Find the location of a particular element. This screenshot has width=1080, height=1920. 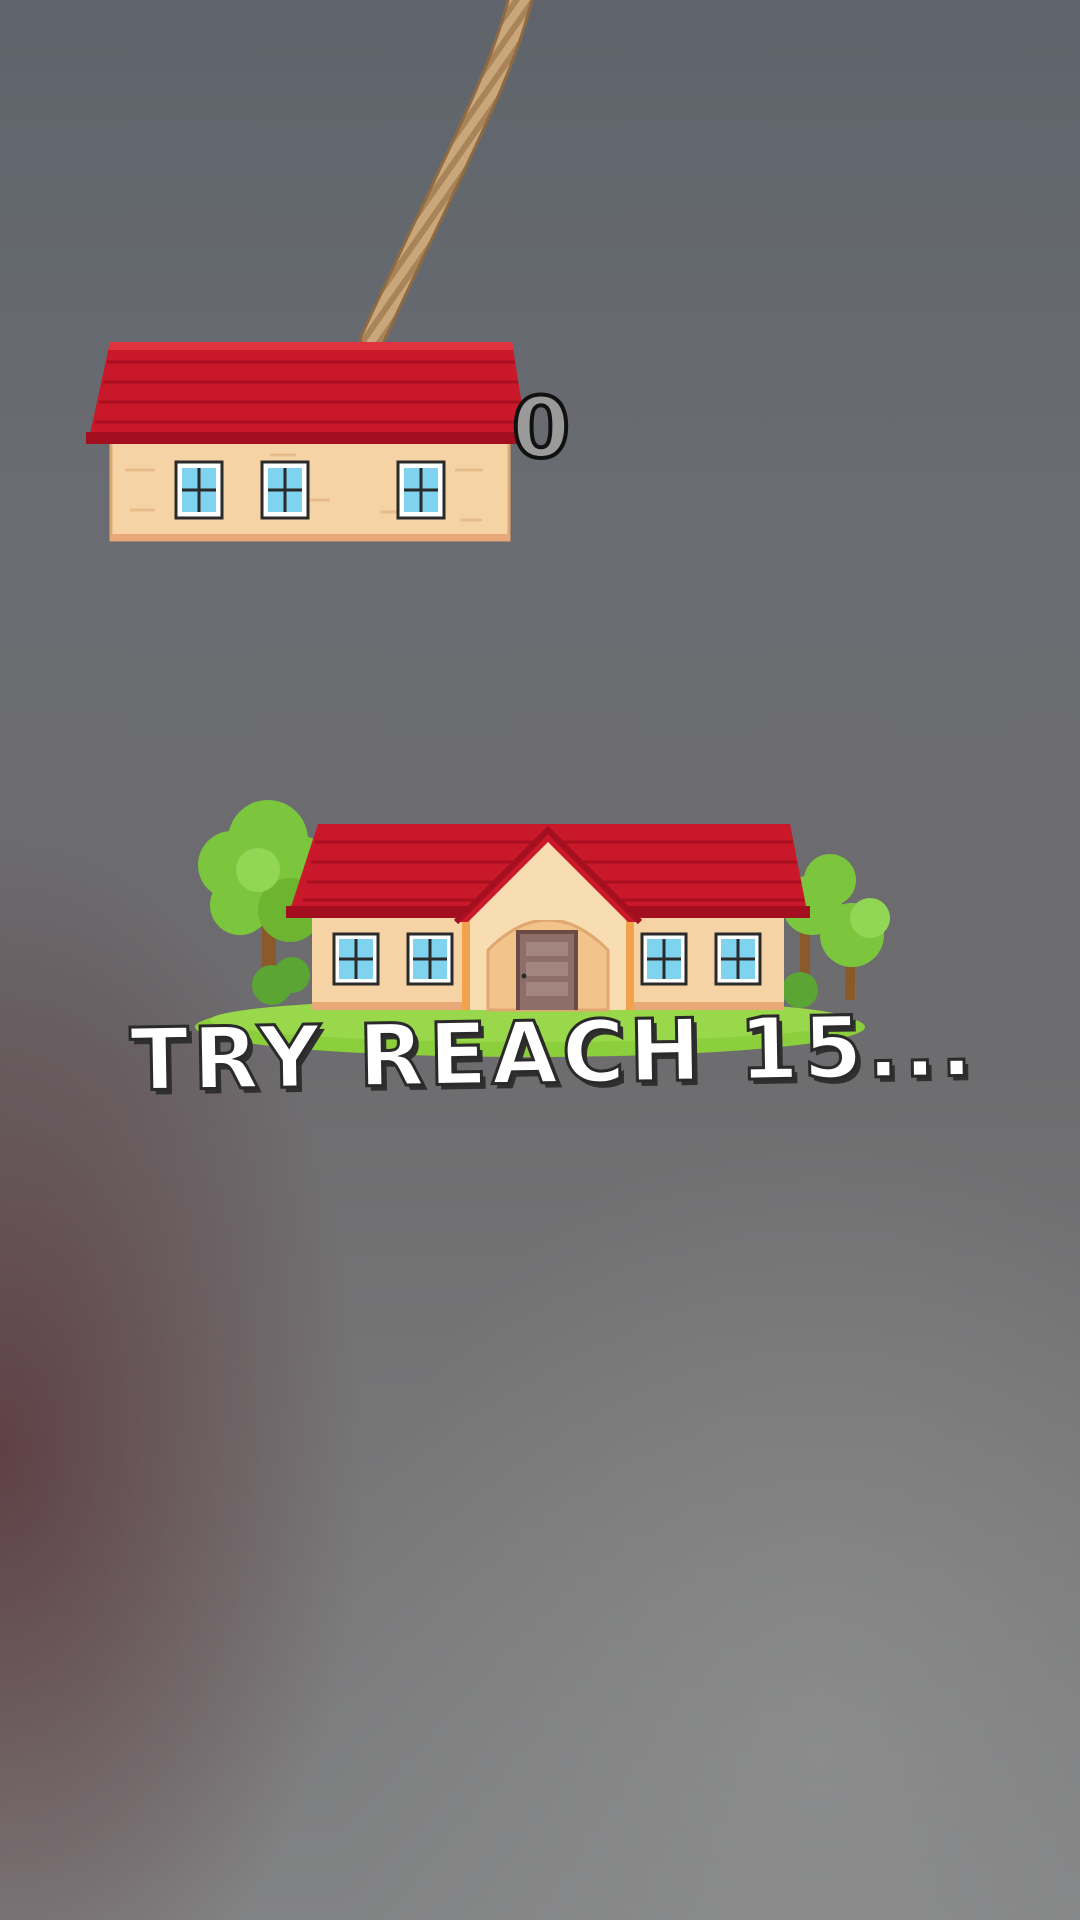

house-base-icon is located at coordinates (542, 928).